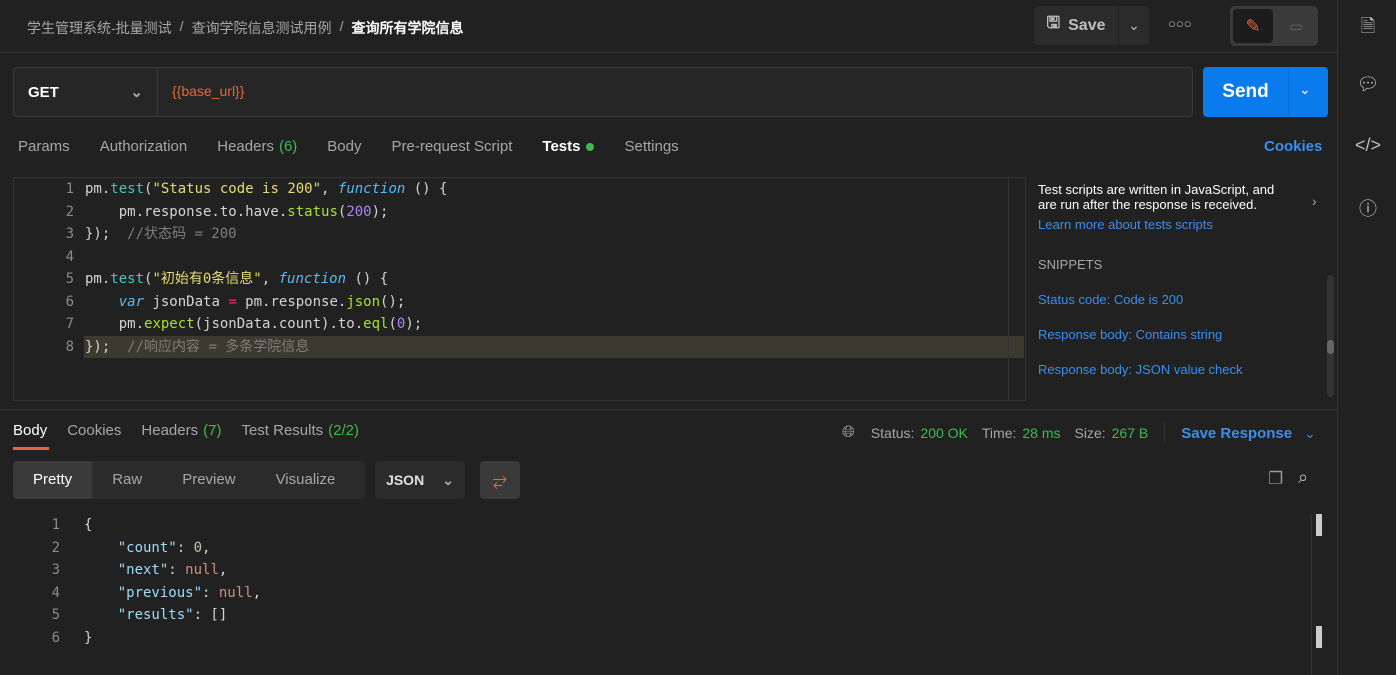 The height and width of the screenshot is (675, 1396). I want to click on search-icon: ⌕, so click(1303, 477).